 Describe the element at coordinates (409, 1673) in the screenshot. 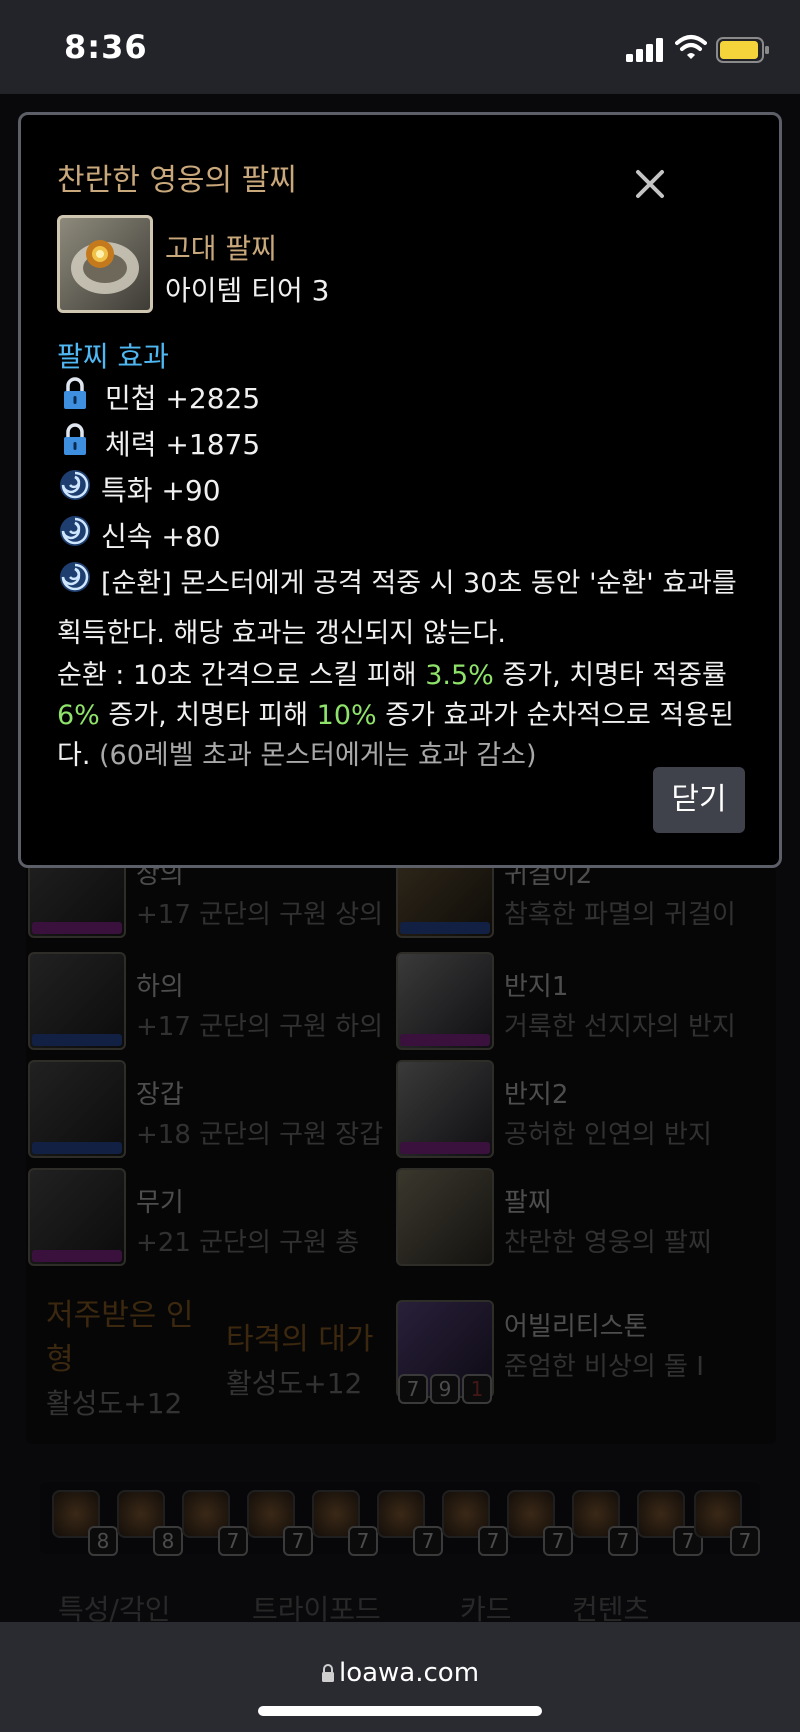

I see `url-text: loawa.com` at that location.